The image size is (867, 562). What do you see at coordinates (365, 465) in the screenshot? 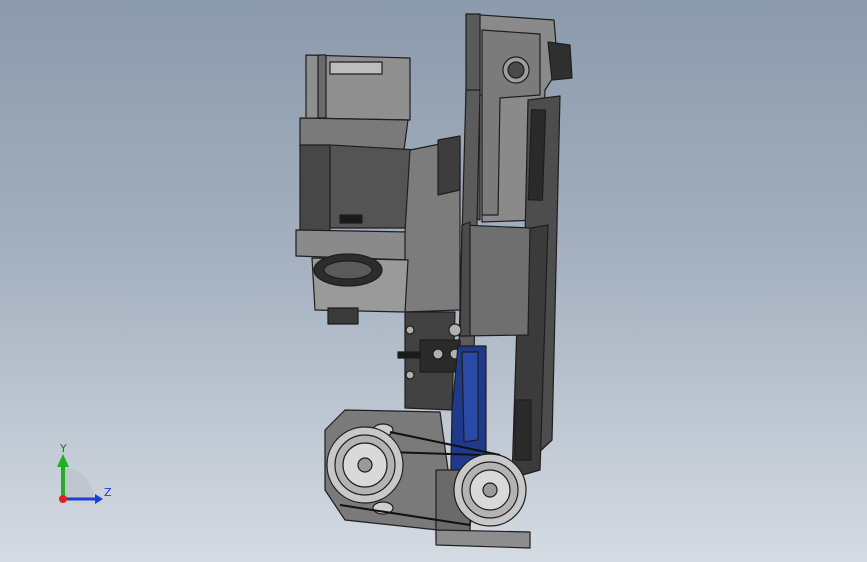
I see `belt-pulley-large` at bounding box center [365, 465].